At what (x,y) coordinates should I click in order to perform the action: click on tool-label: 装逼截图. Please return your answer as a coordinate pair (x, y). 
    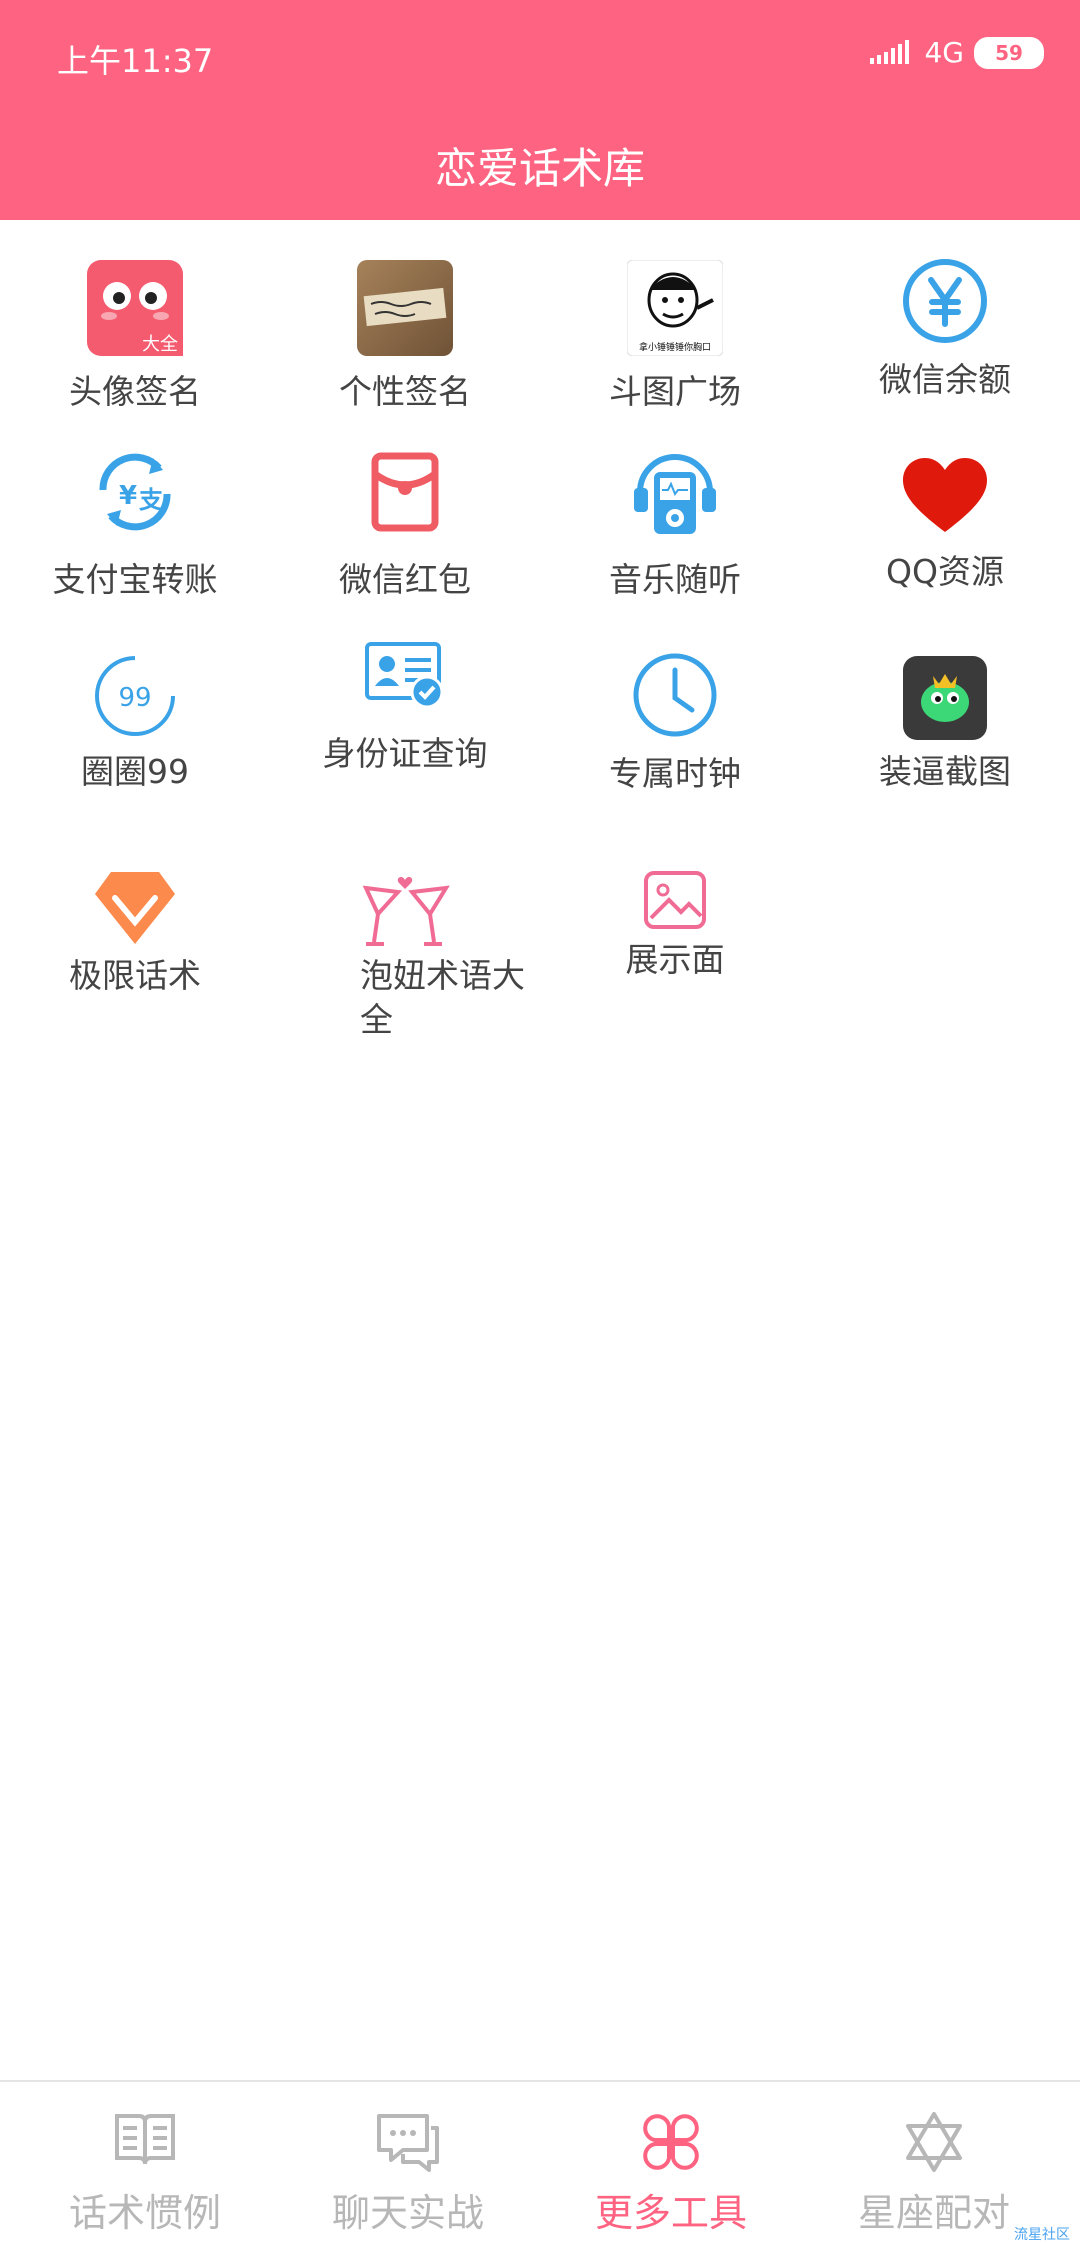
    Looking at the image, I should click on (945, 771).